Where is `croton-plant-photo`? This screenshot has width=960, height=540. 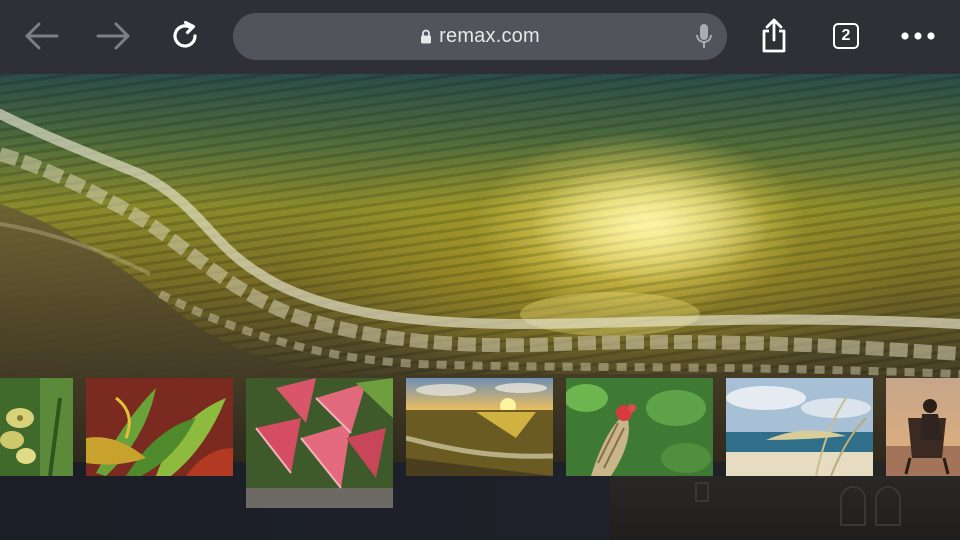
croton-plant-photo is located at coordinates (159, 427).